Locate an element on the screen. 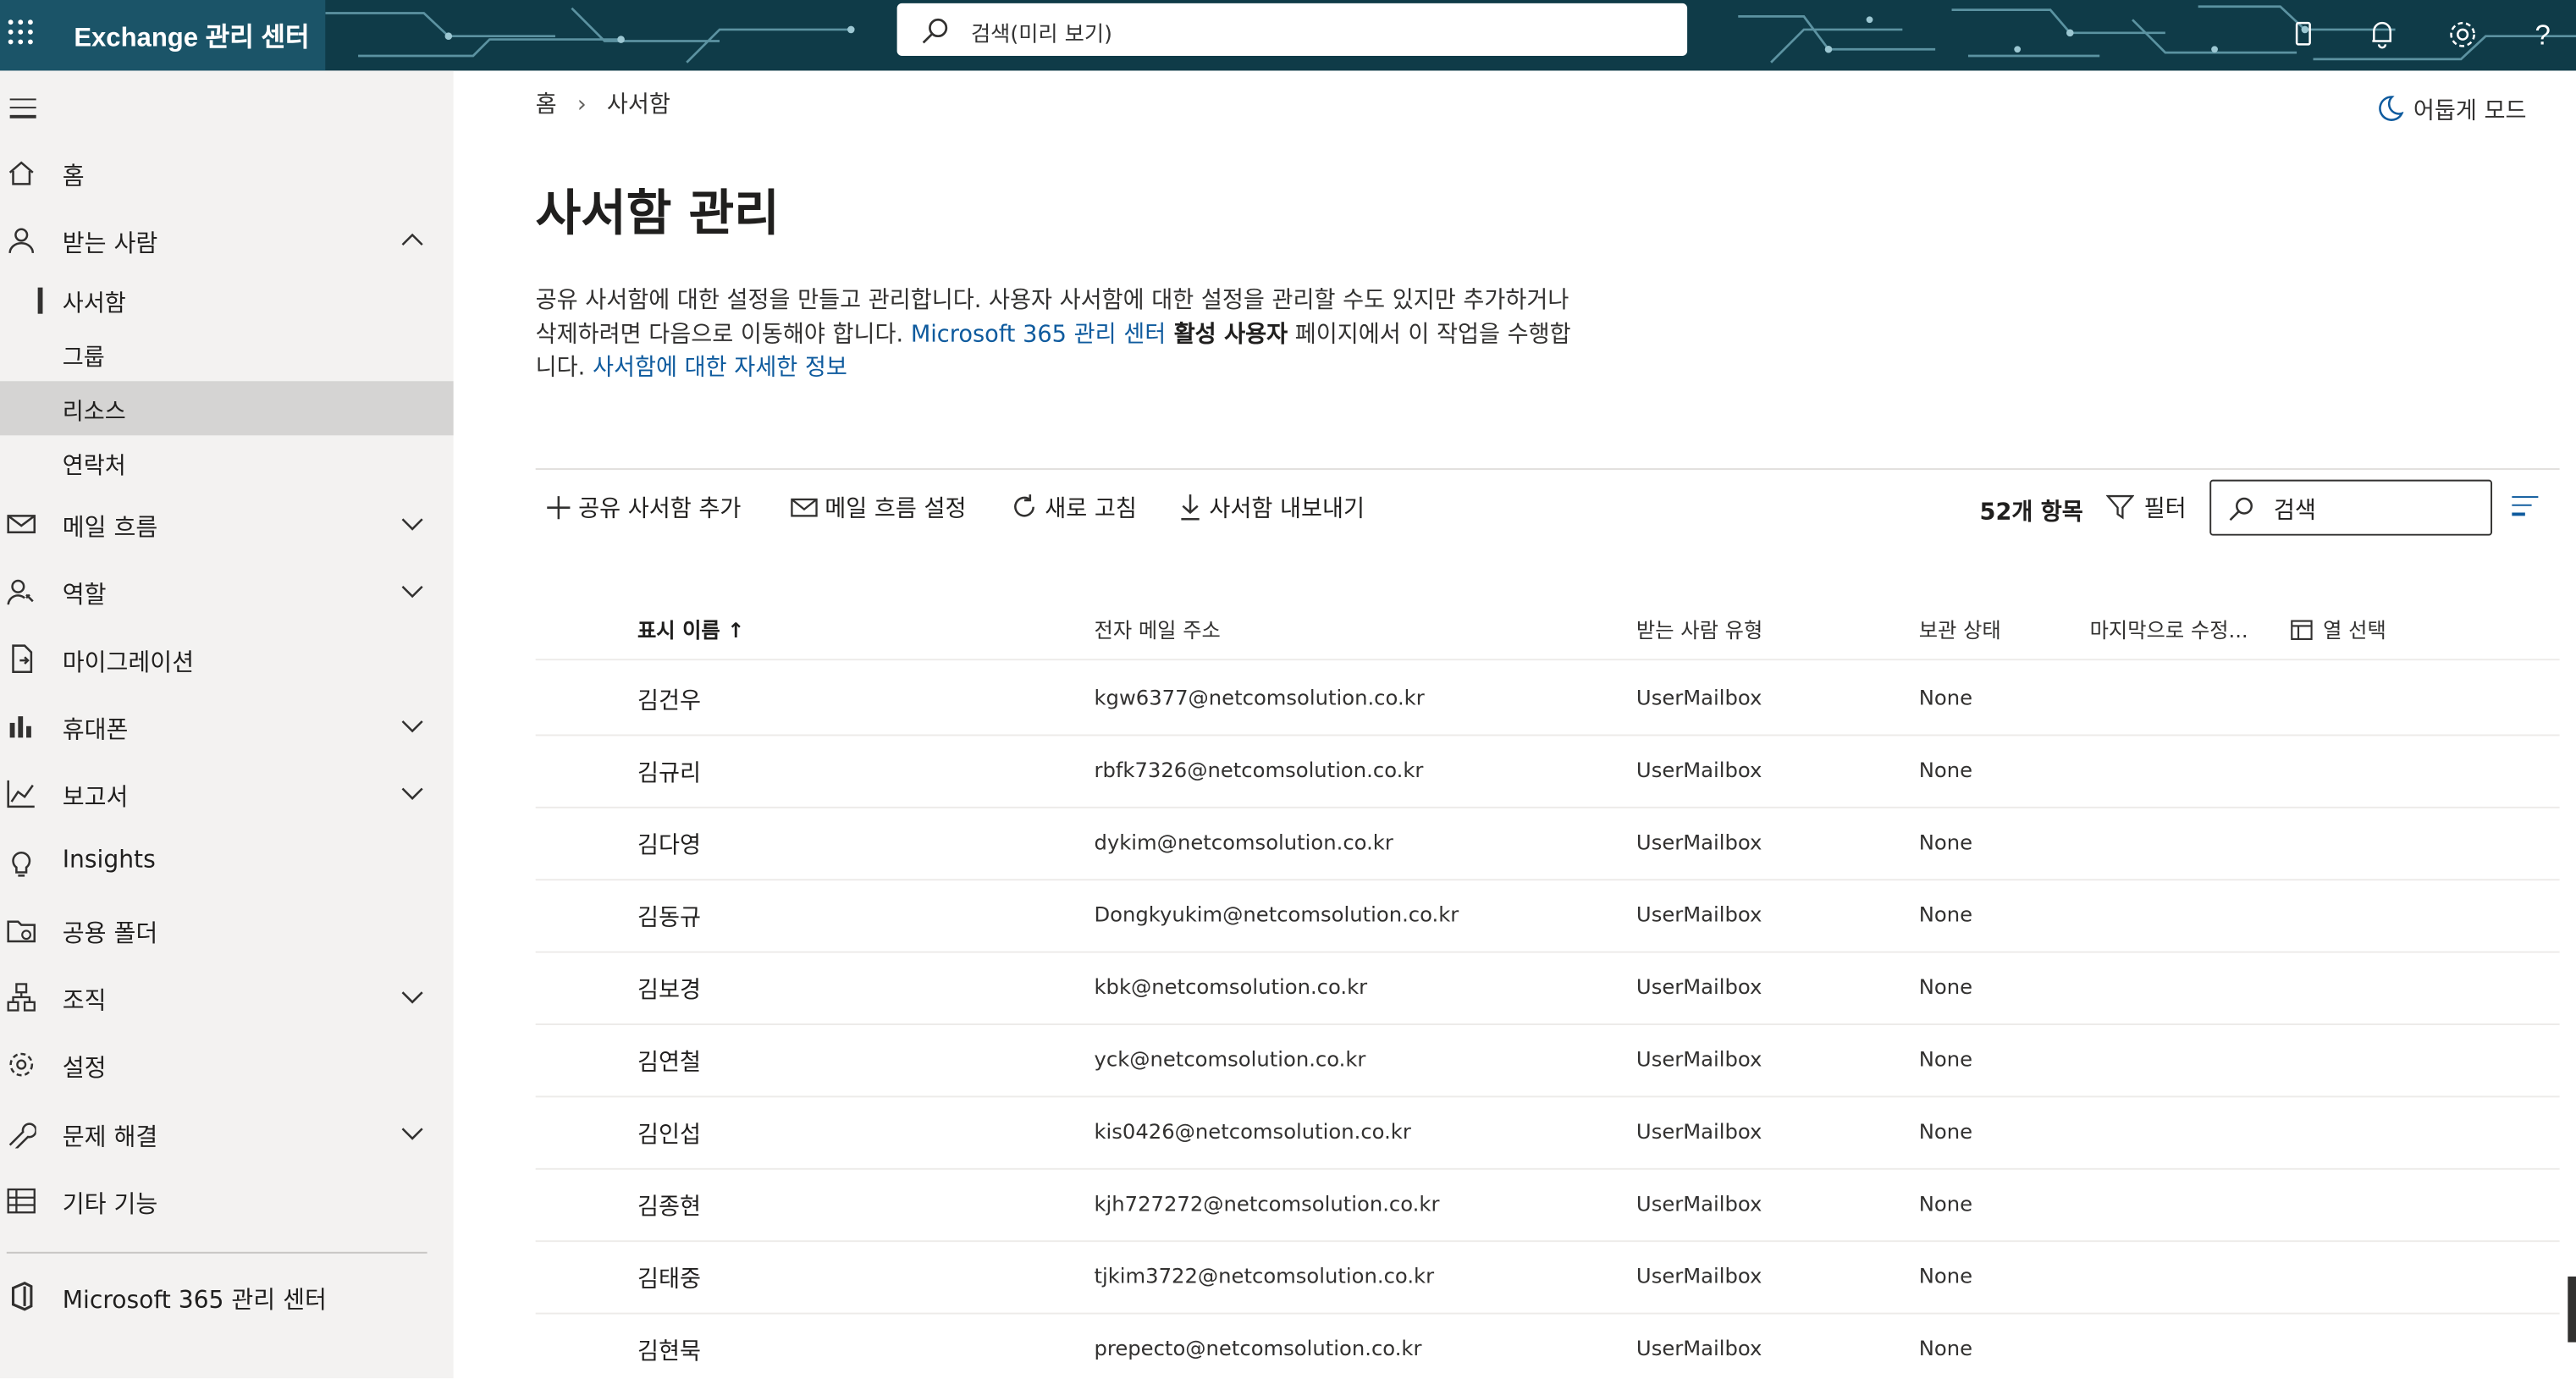 This screenshot has width=2576, height=1379. sidebar-item-resources: 리소스 is located at coordinates (227, 408).